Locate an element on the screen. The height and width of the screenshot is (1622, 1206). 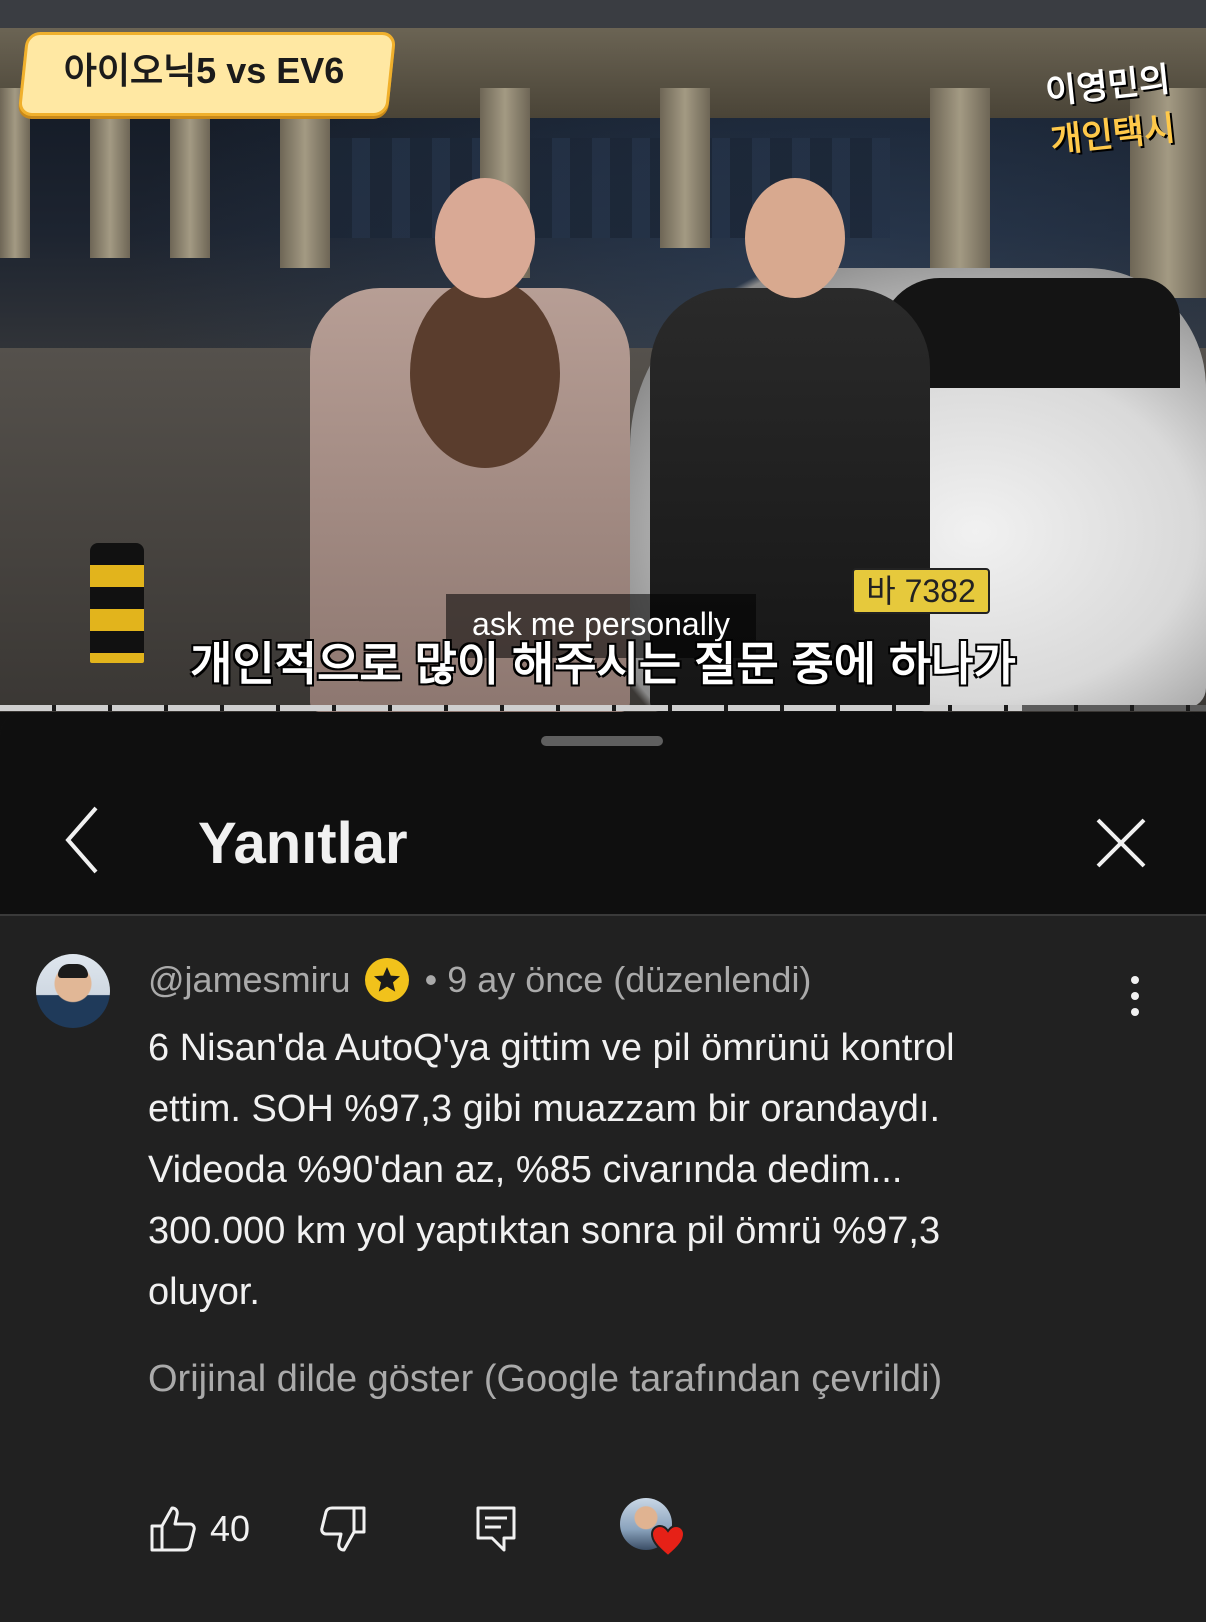
drag-handle is located at coordinates (602, 741).